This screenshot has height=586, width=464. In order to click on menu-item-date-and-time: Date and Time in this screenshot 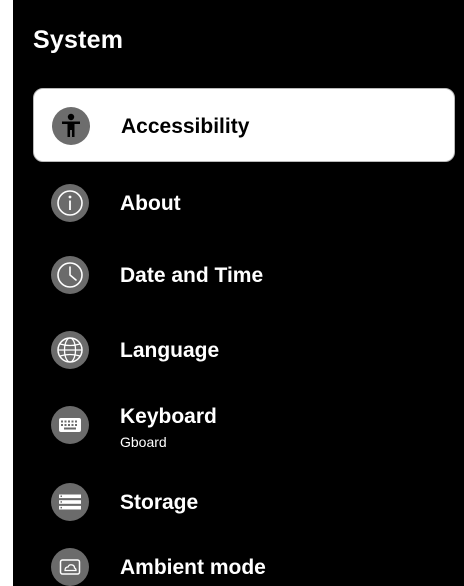, I will do `click(244, 275)`.